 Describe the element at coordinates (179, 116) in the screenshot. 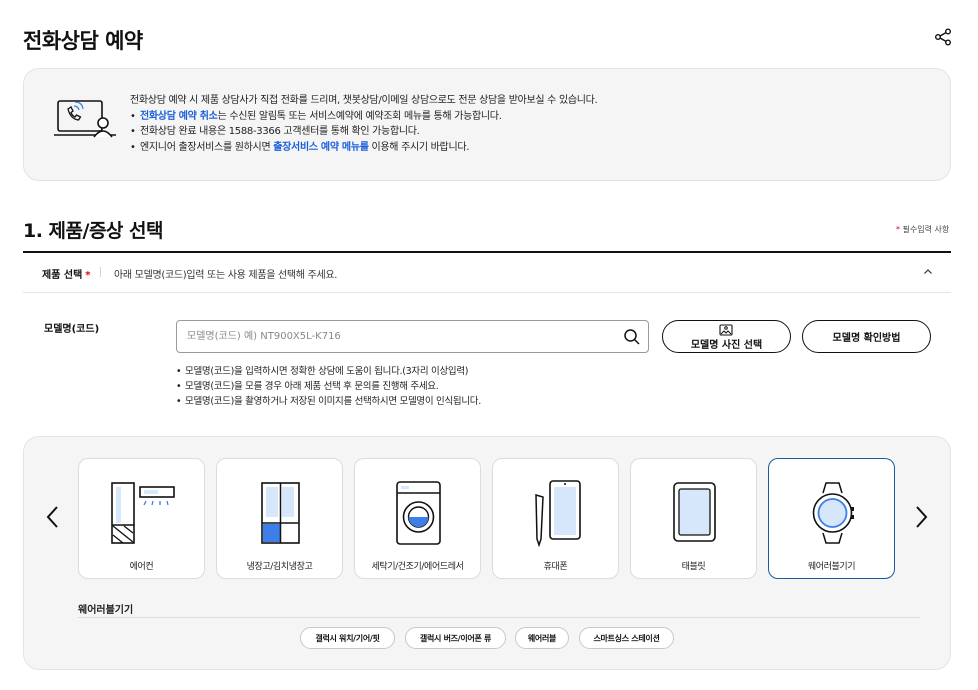

I see `cancel-reservation-link: 전화상담 예약 취소` at that location.